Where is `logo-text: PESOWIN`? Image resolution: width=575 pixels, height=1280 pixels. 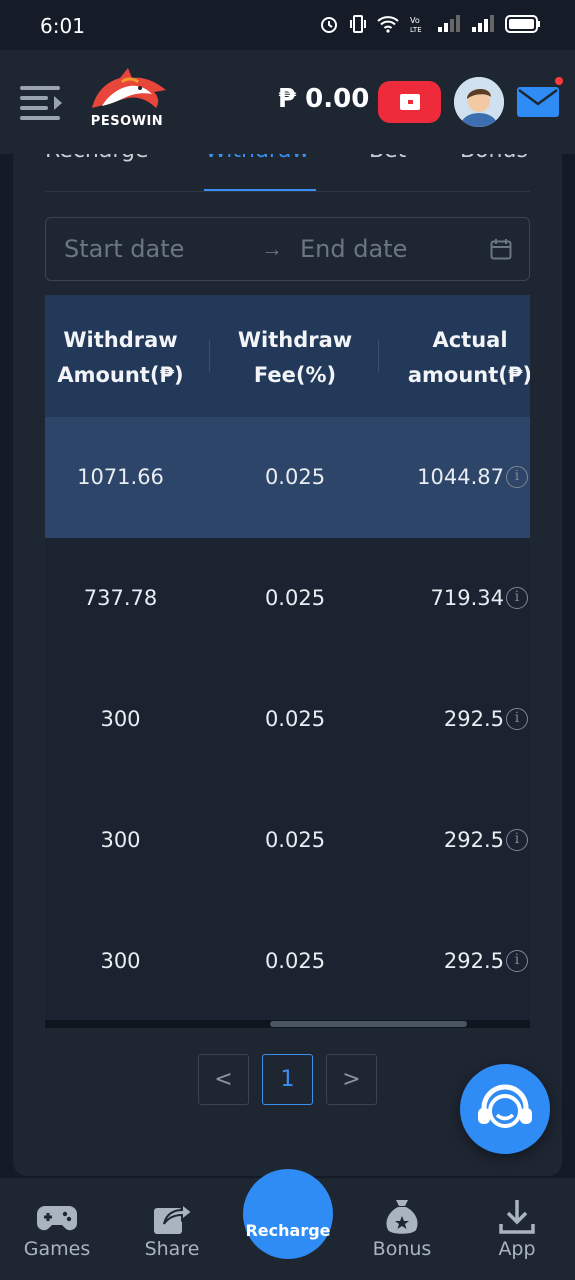 logo-text: PESOWIN is located at coordinates (127, 121).